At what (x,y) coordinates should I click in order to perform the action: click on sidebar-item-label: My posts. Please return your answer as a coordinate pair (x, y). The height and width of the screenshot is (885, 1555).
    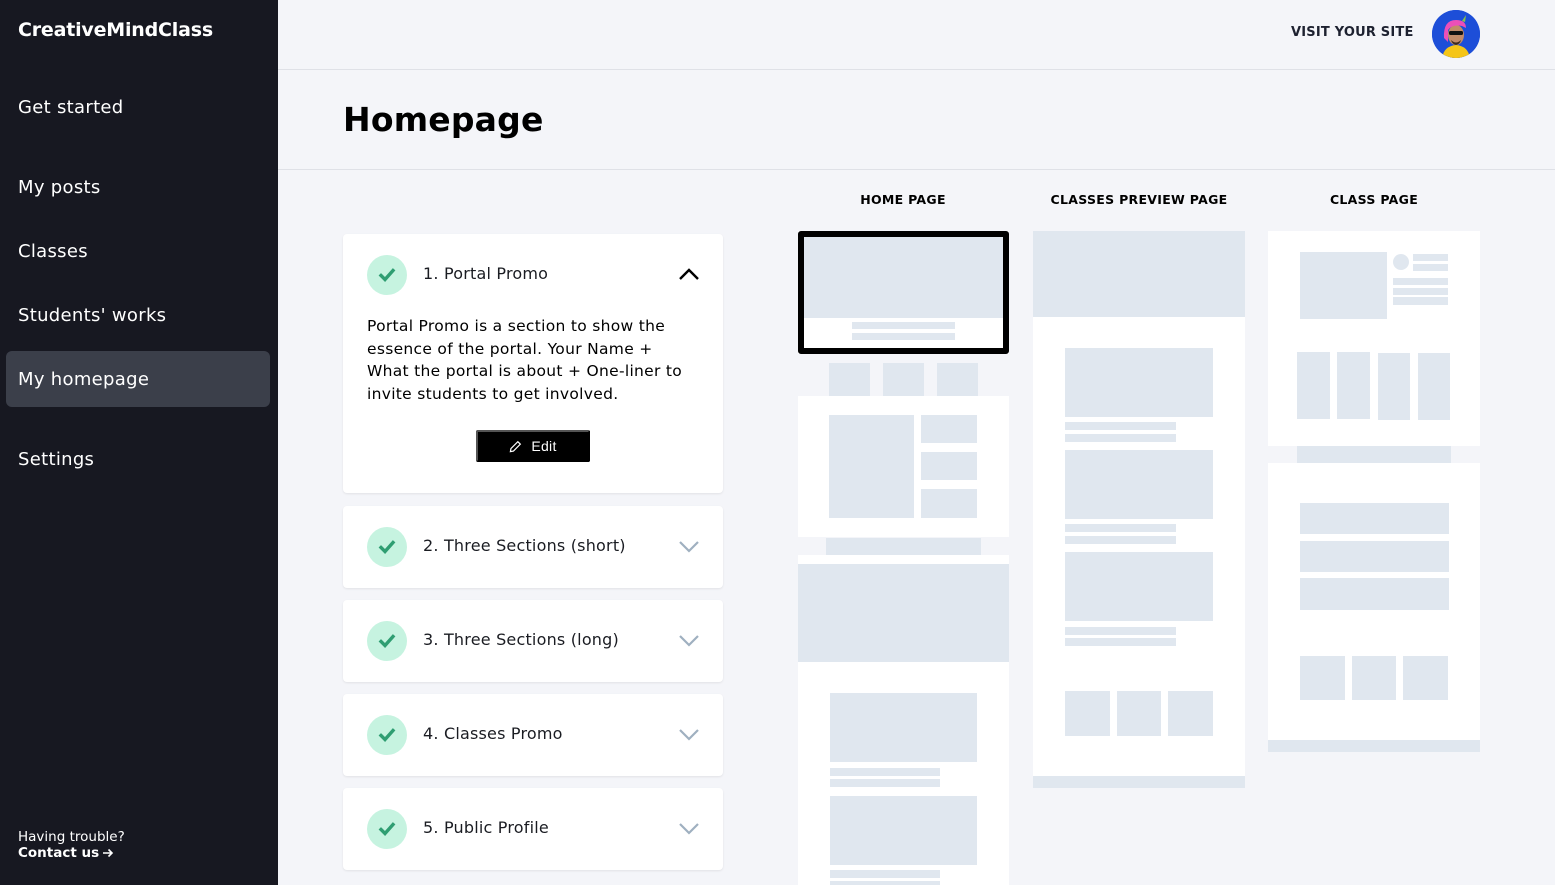
    Looking at the image, I should click on (59, 187).